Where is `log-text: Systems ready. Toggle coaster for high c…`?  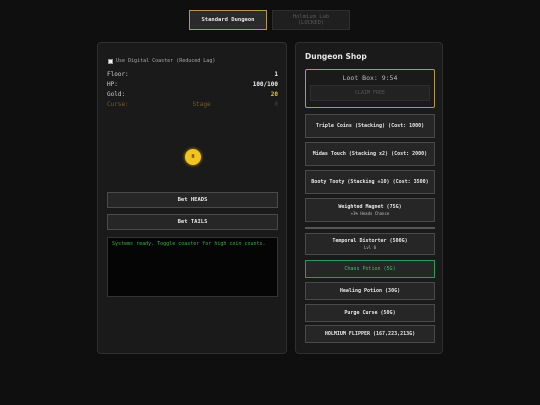 log-text: Systems ready. Toggle coaster for high c… is located at coordinates (189, 244).